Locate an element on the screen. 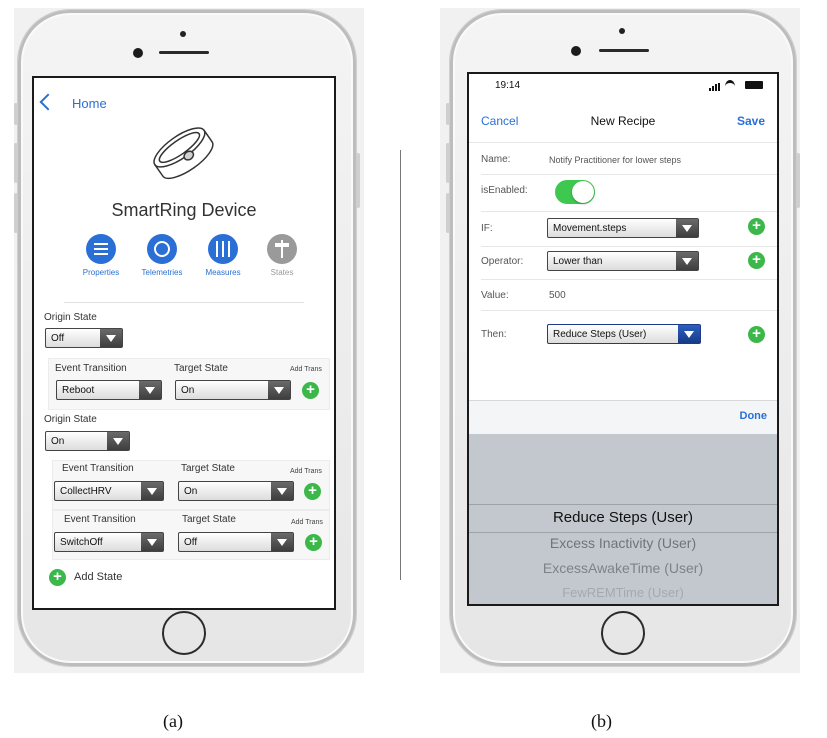  event-transition-select: Reboot is located at coordinates (109, 390).